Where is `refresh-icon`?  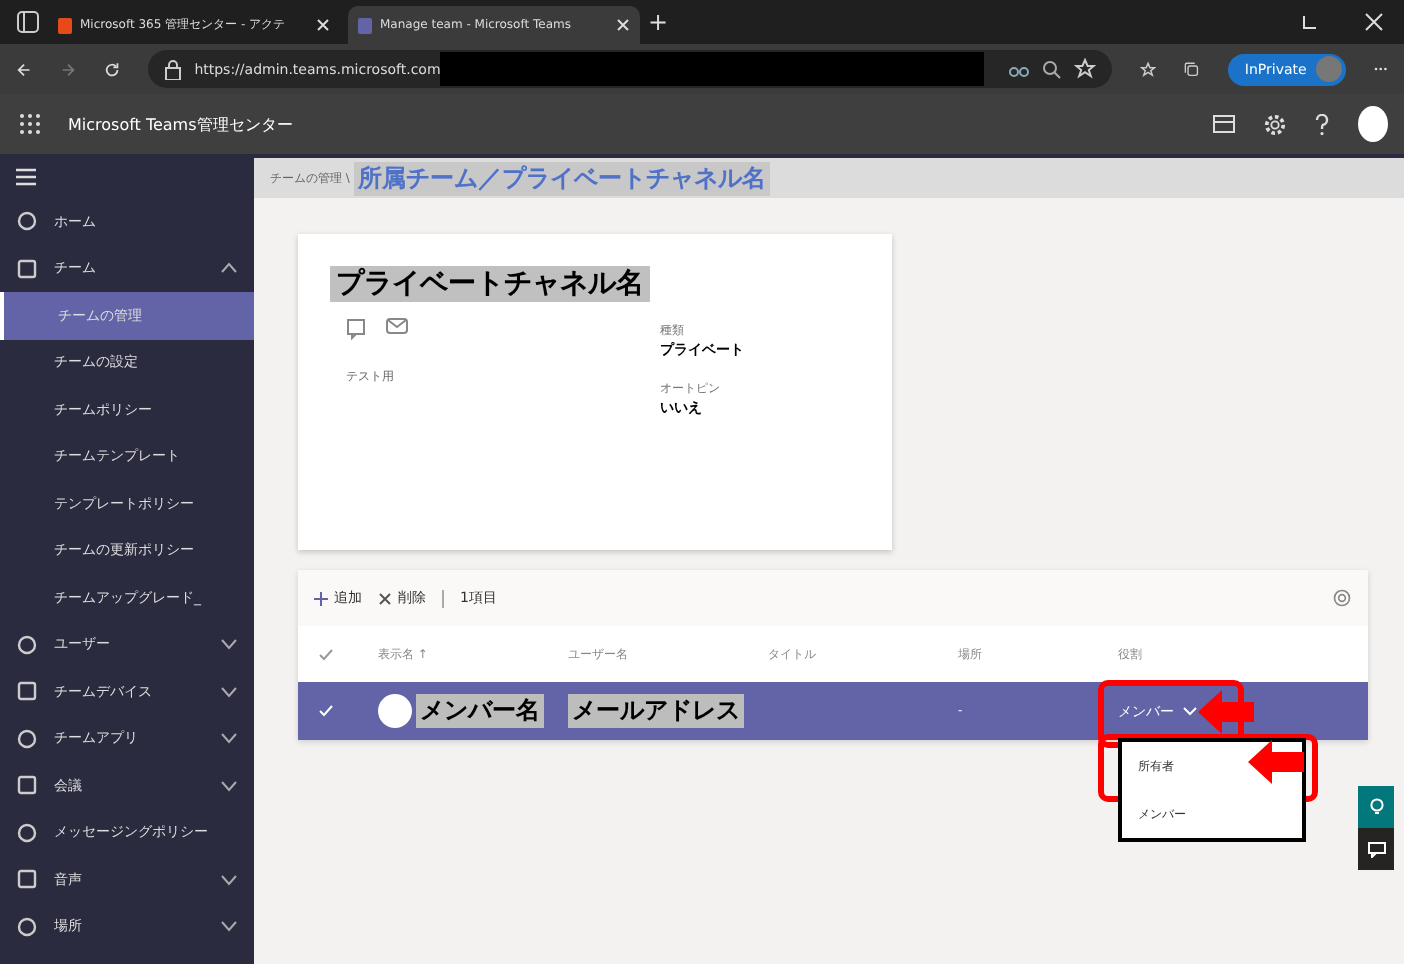
refresh-icon is located at coordinates (112, 69).